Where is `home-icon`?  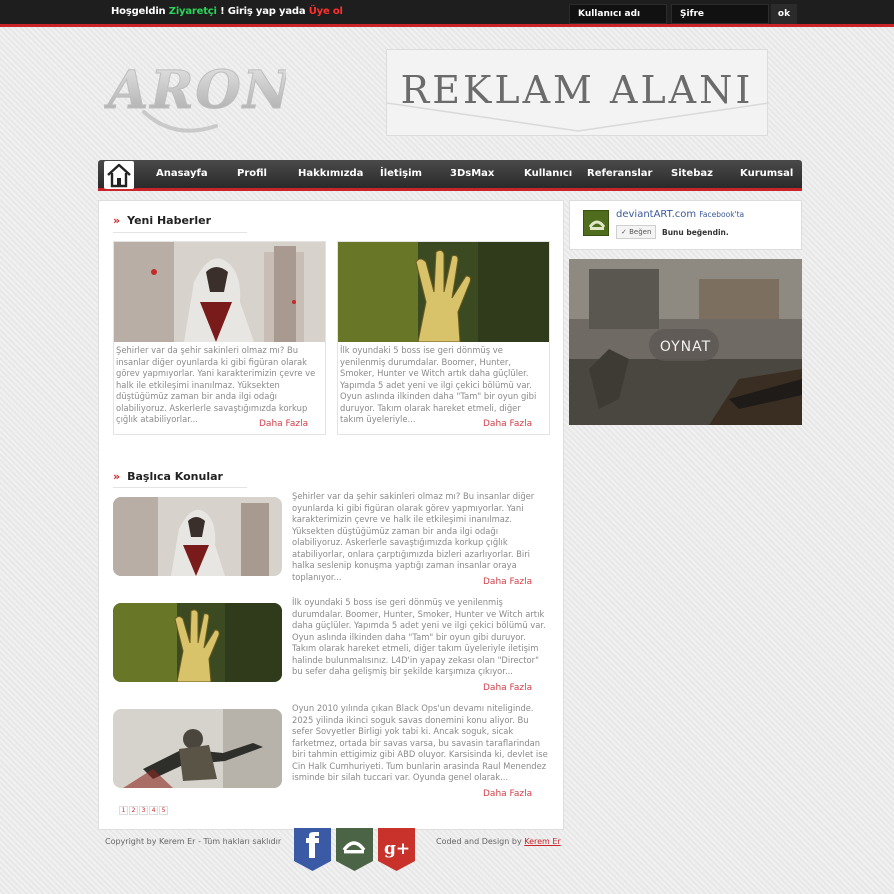 home-icon is located at coordinates (119, 175).